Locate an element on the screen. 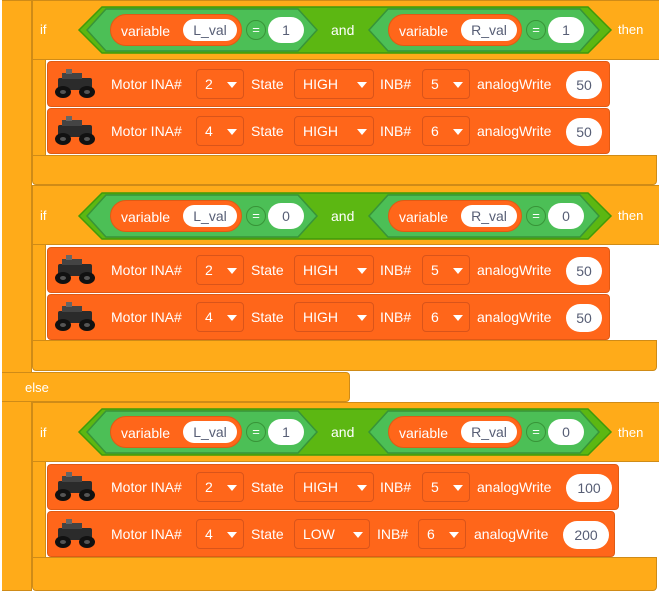  and-keyword: and is located at coordinates (343, 30).